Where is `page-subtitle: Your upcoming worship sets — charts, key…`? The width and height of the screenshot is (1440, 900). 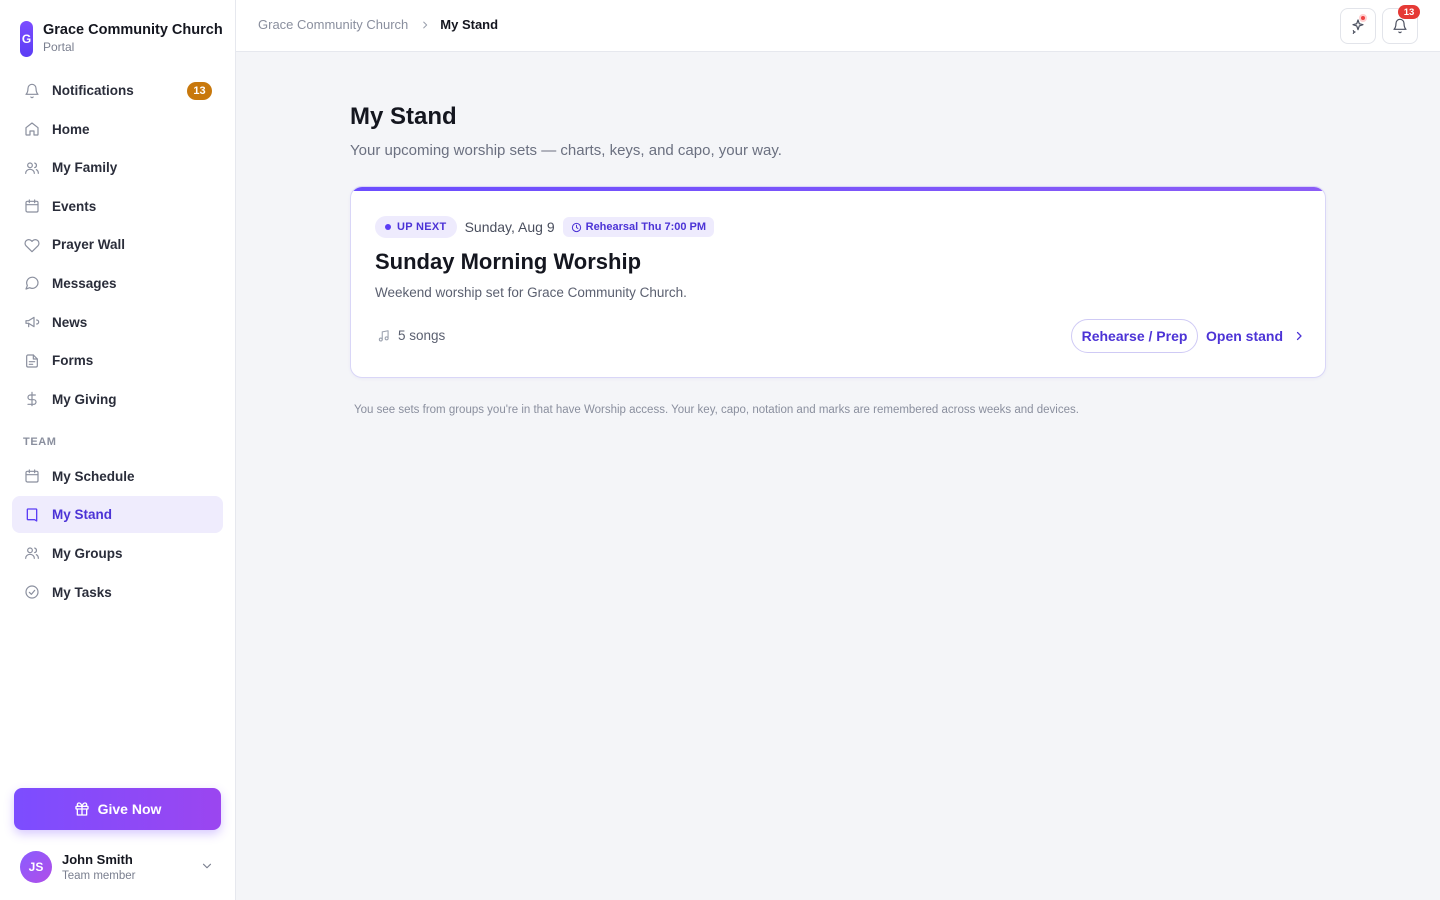
page-subtitle: Your upcoming worship sets — charts, key… is located at coordinates (566, 150).